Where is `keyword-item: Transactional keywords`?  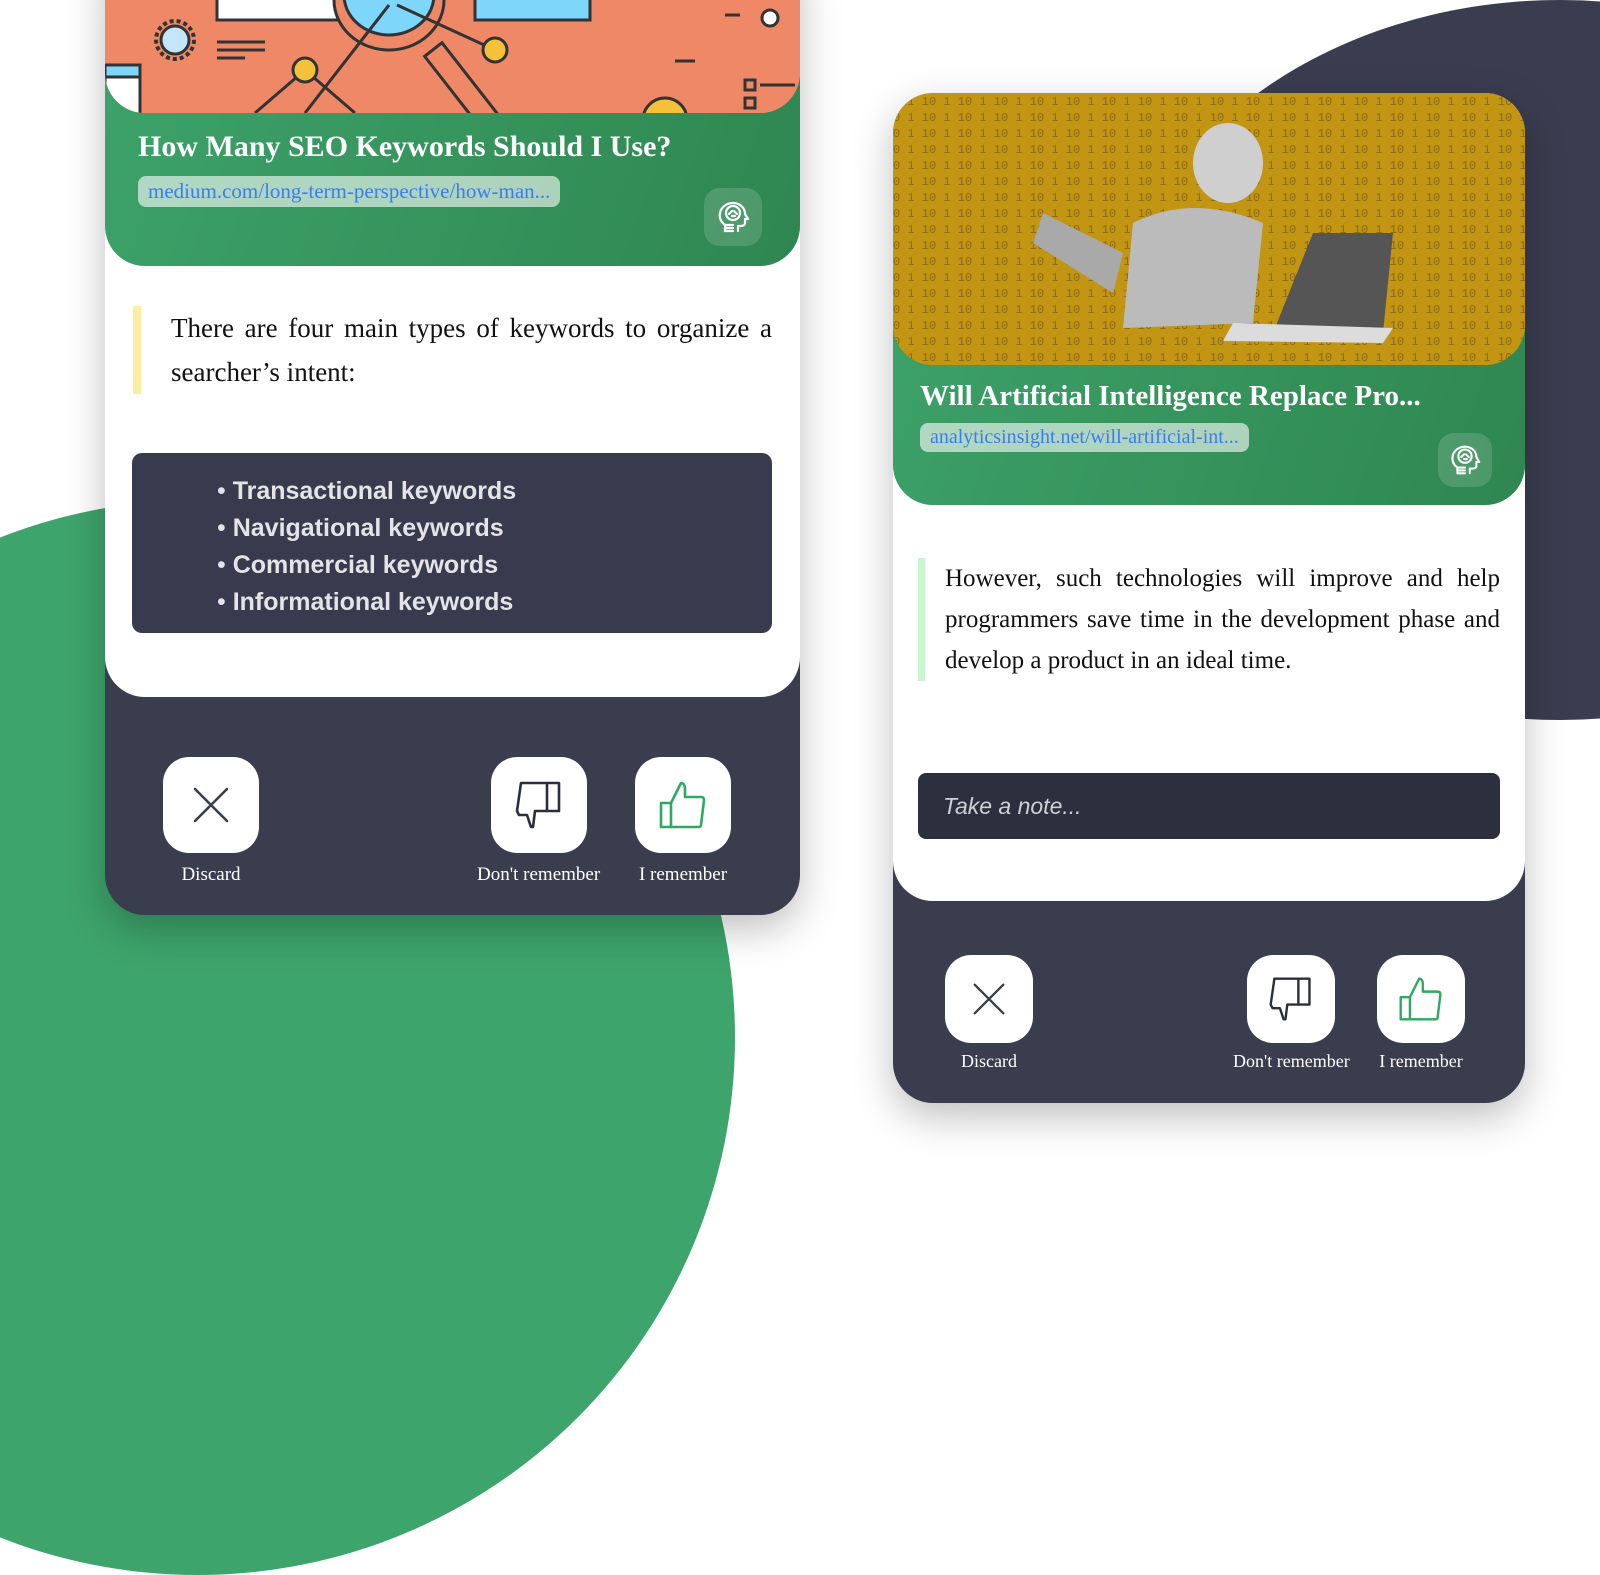 keyword-item: Transactional keywords is located at coordinates (494, 491).